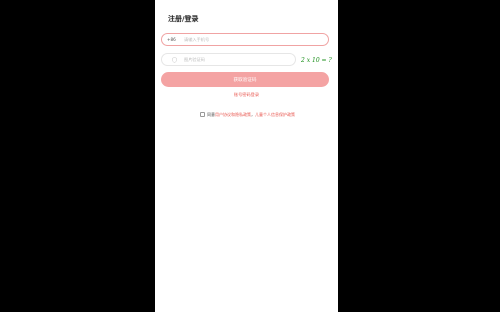 Image resolution: width=500 pixels, height=312 pixels. I want to click on captcha-field, so click(228, 59).